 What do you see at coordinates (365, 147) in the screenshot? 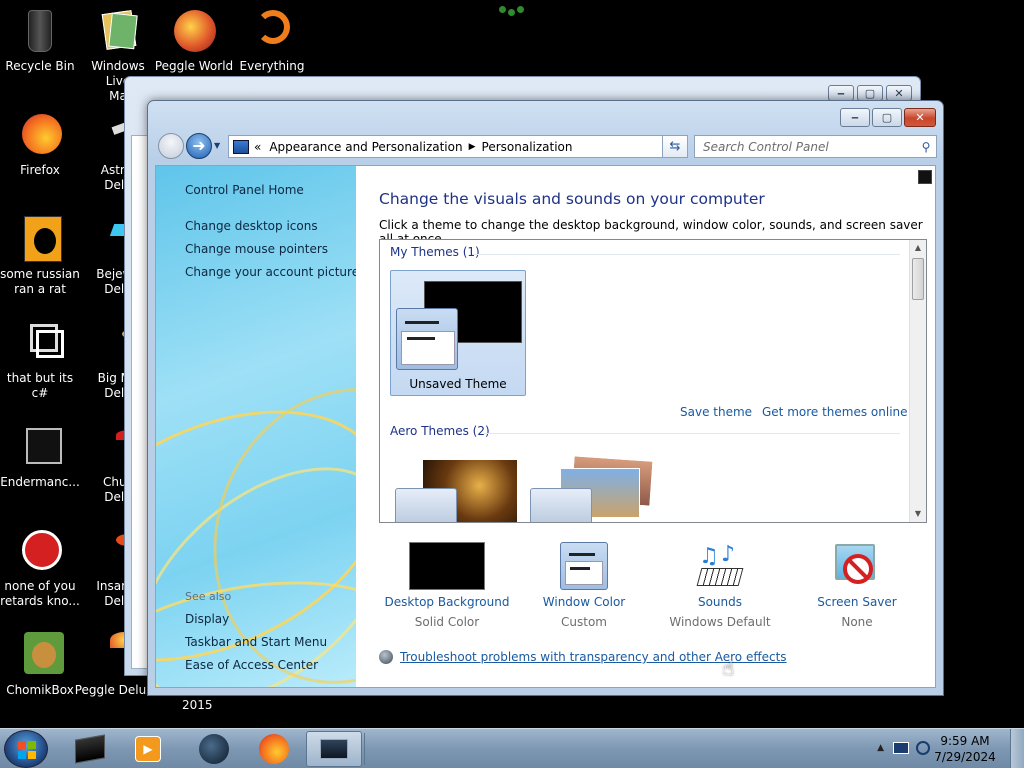
I see `breadcrumb-appearance: Appearance and Personalization` at bounding box center [365, 147].